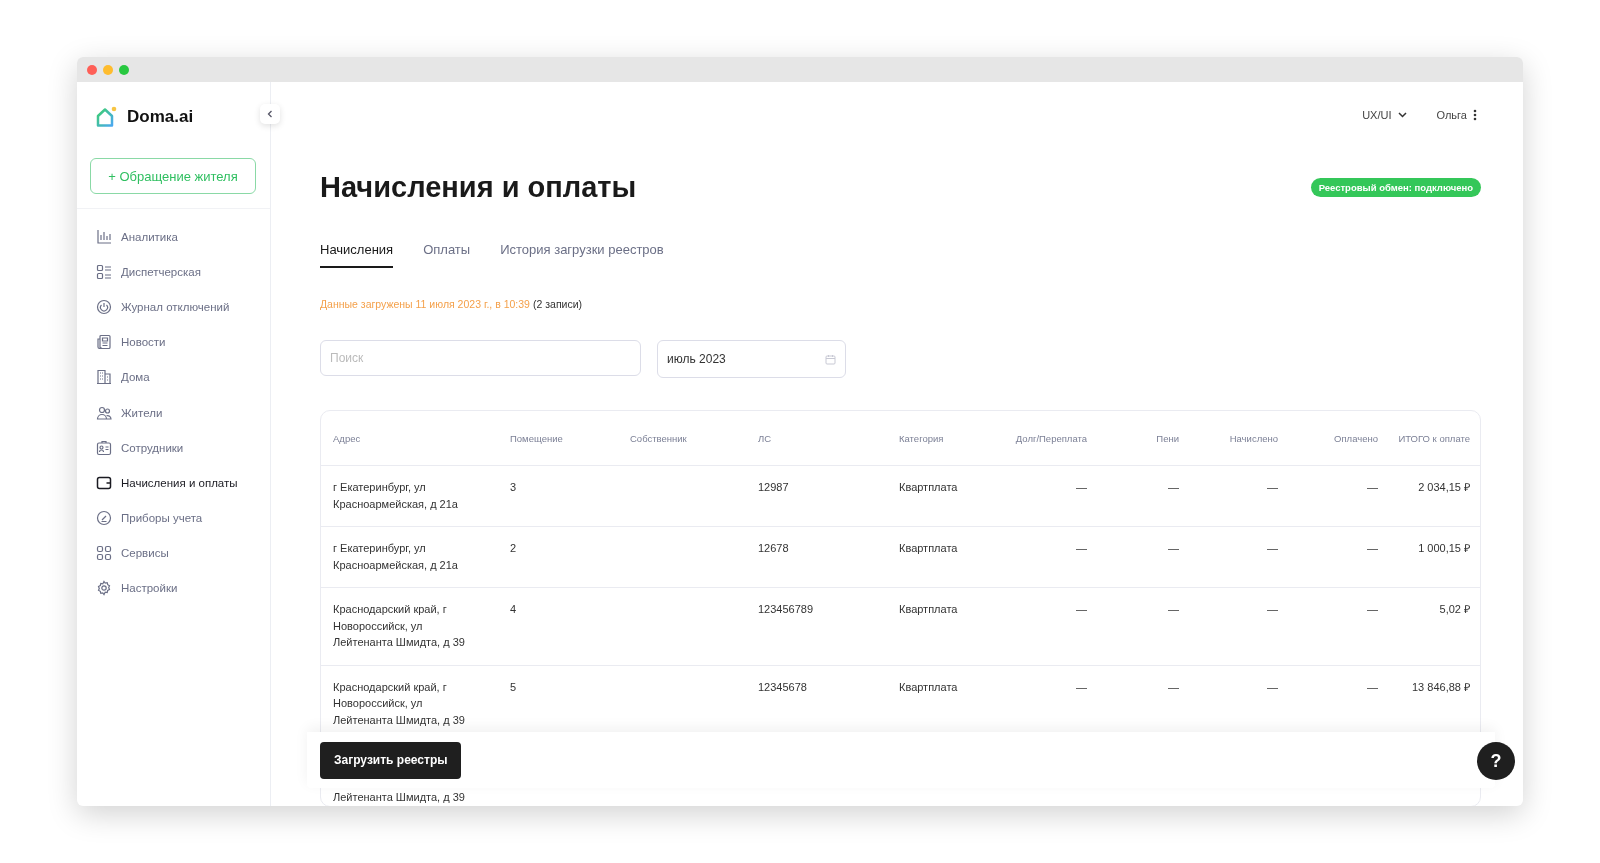 This screenshot has width=1600, height=863. Describe the element at coordinates (1443, 487) in the screenshot. I see `table-cell-text: 2 034,15 ₽` at that location.